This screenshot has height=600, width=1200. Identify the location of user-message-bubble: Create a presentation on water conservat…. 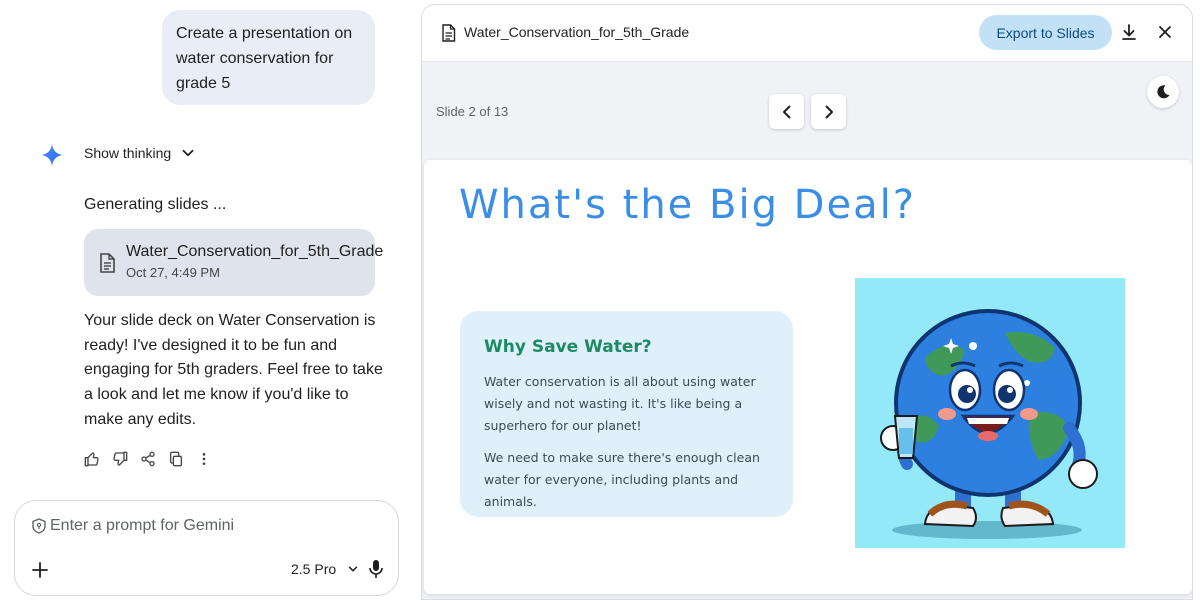
(268, 57).